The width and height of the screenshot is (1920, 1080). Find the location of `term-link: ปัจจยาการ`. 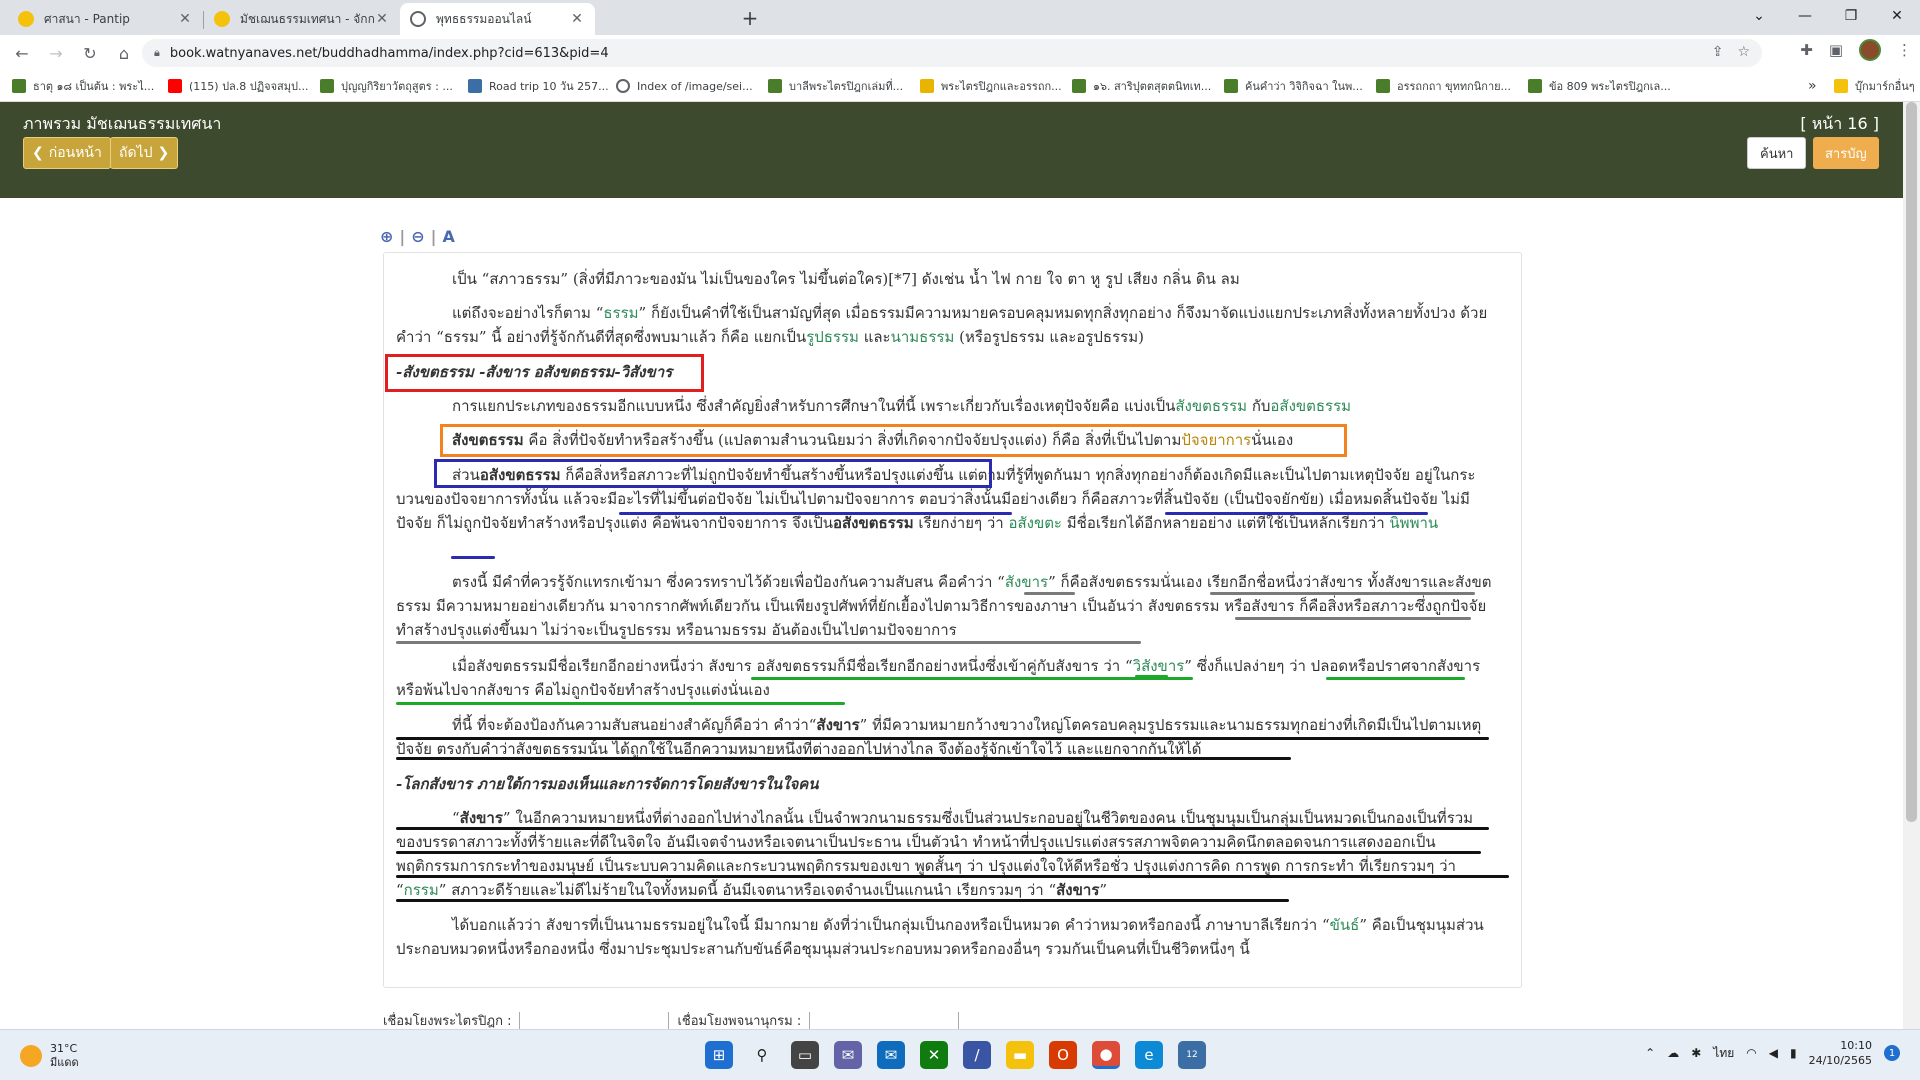

term-link: ปัจจยาการ is located at coordinates (1216, 440).